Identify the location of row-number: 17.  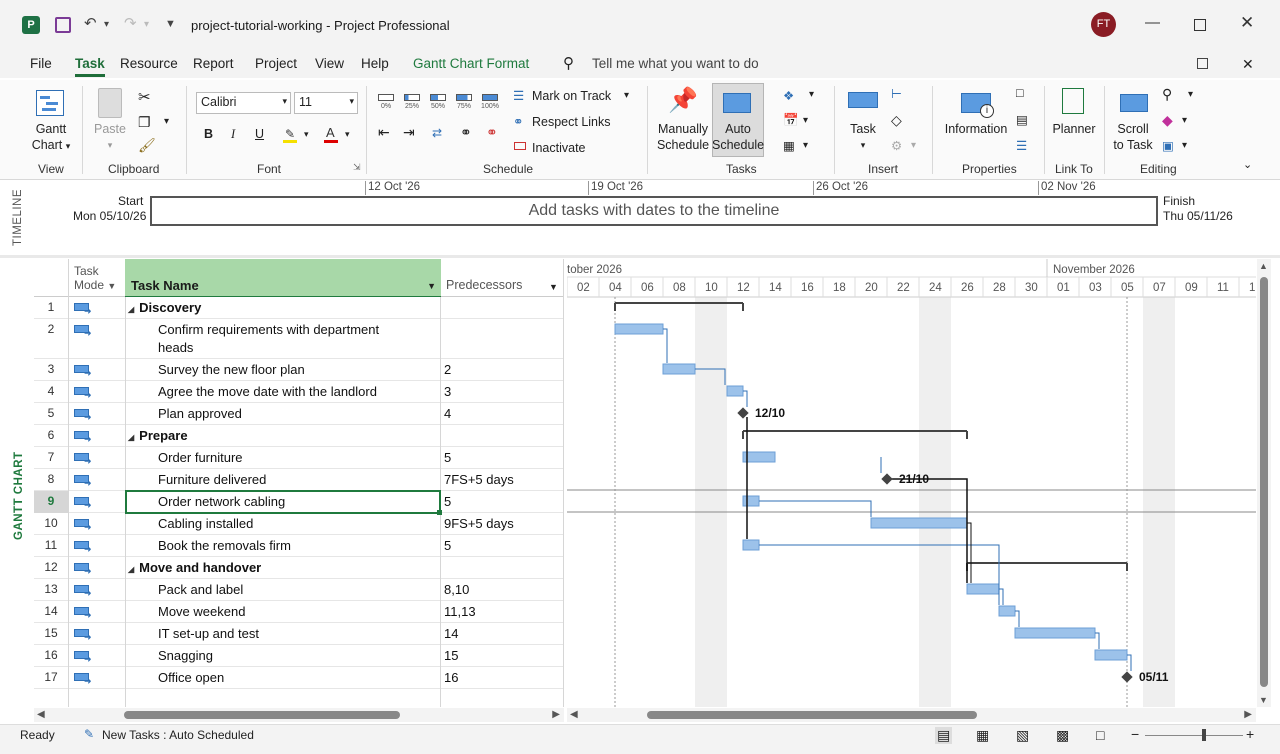
(51, 677).